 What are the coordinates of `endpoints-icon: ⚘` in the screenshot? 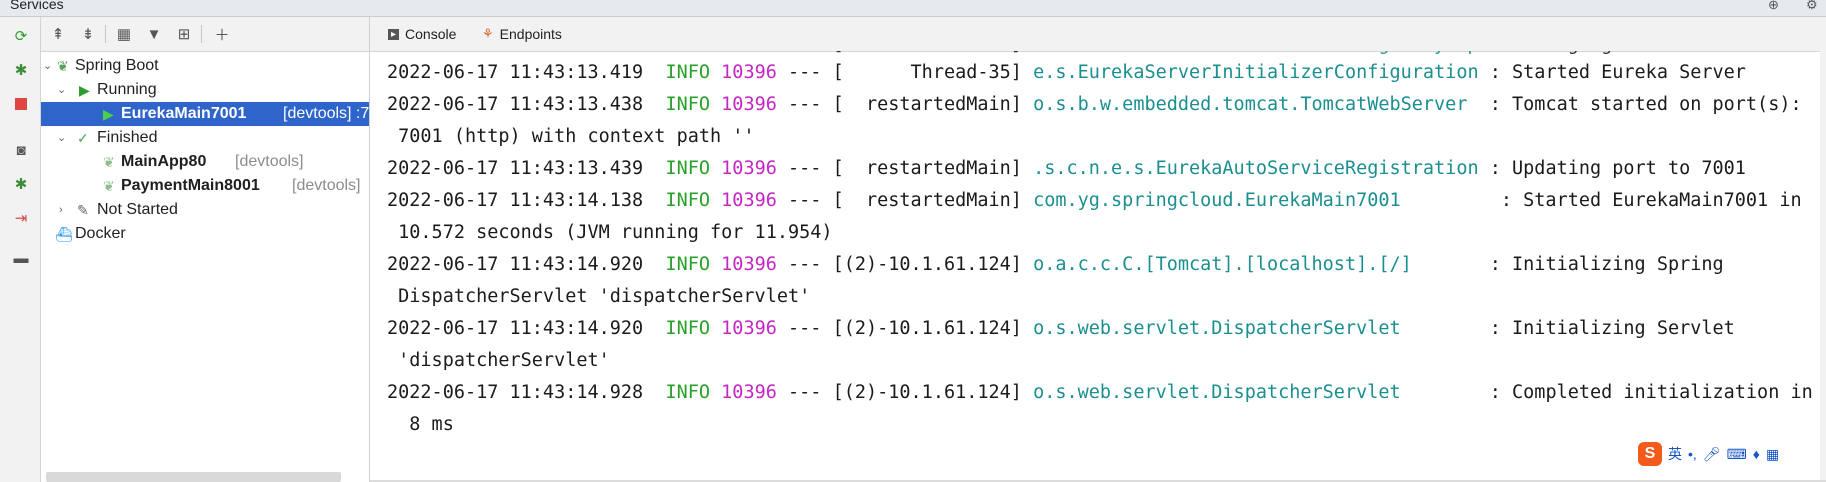 It's located at (488, 33).